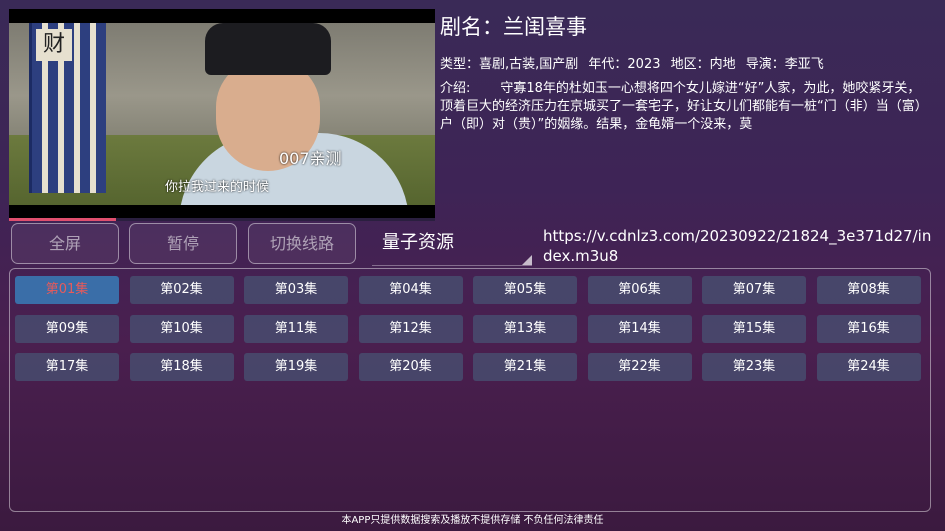 The image size is (945, 531). What do you see at coordinates (624, 64) in the screenshot?
I see `drama-year: 年代：2023` at bounding box center [624, 64].